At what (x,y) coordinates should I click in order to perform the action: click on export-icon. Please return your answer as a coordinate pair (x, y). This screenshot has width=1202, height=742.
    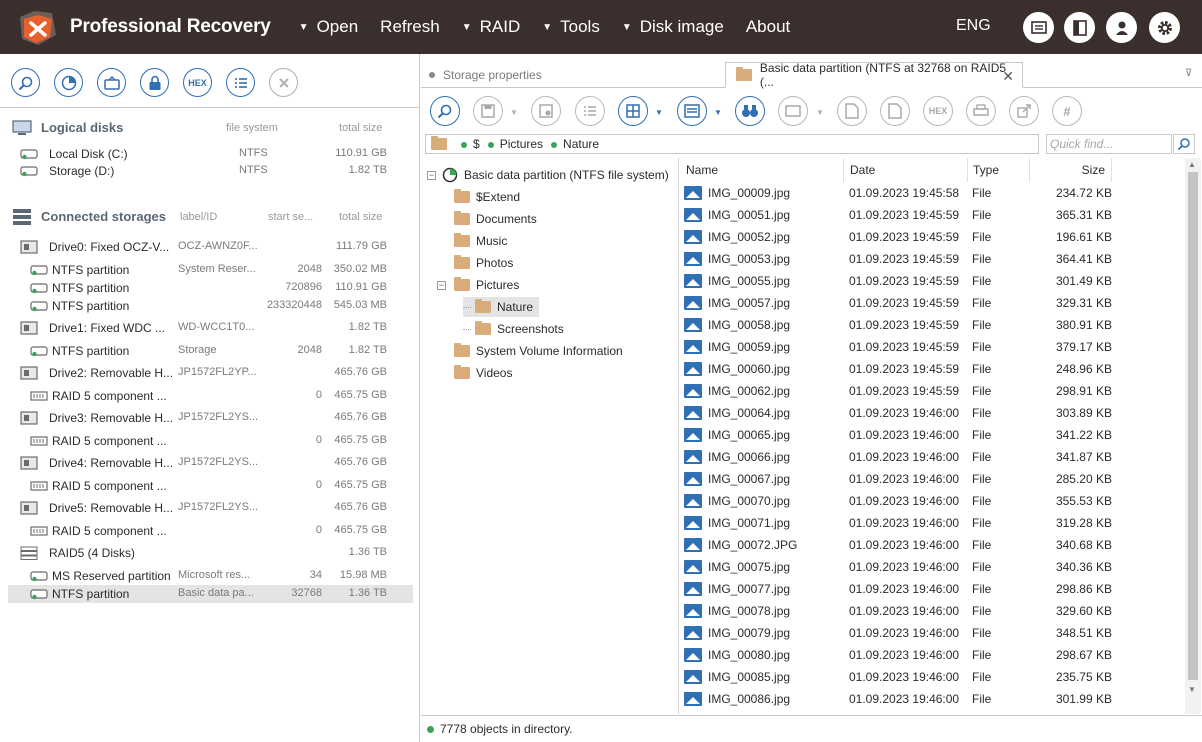
    Looking at the image, I should click on (1024, 111).